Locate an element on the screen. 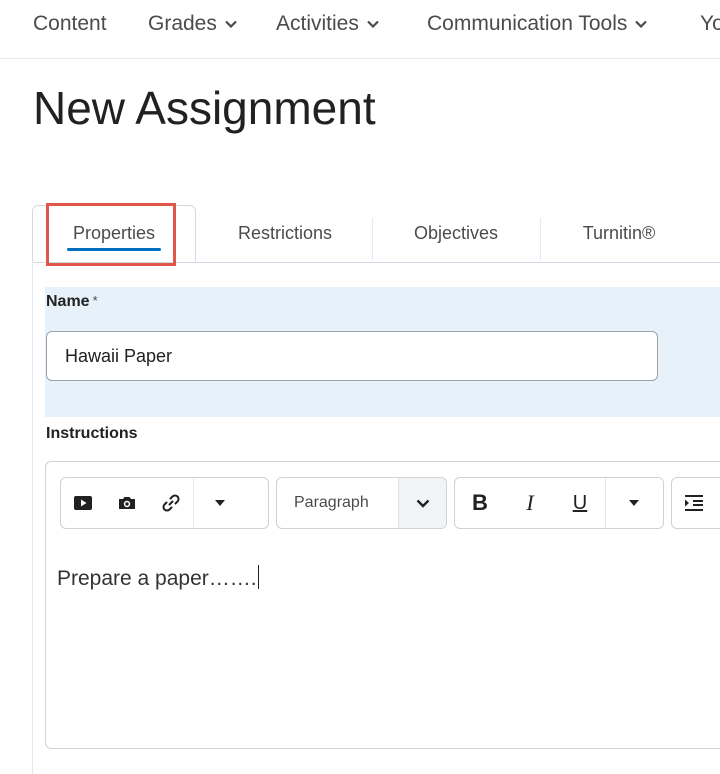  name-label-text: Name is located at coordinates (68, 301).